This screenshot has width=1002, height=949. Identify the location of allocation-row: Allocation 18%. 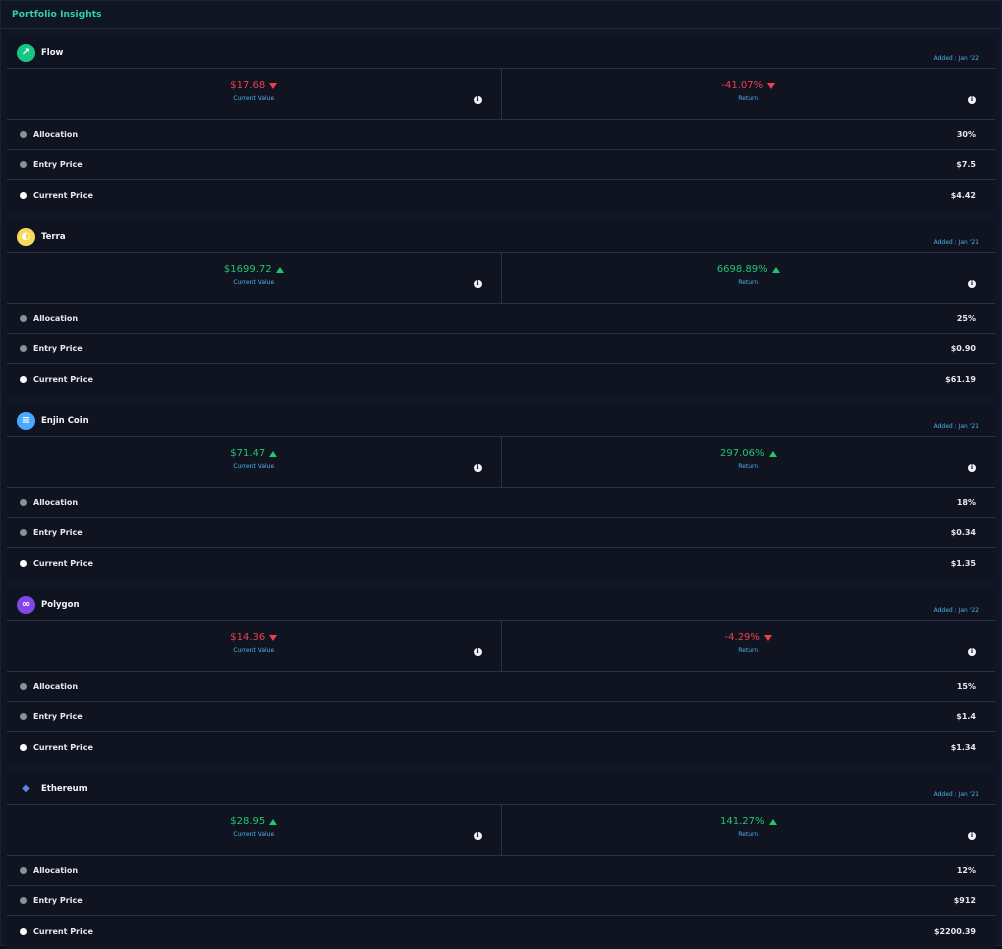
(501, 503).